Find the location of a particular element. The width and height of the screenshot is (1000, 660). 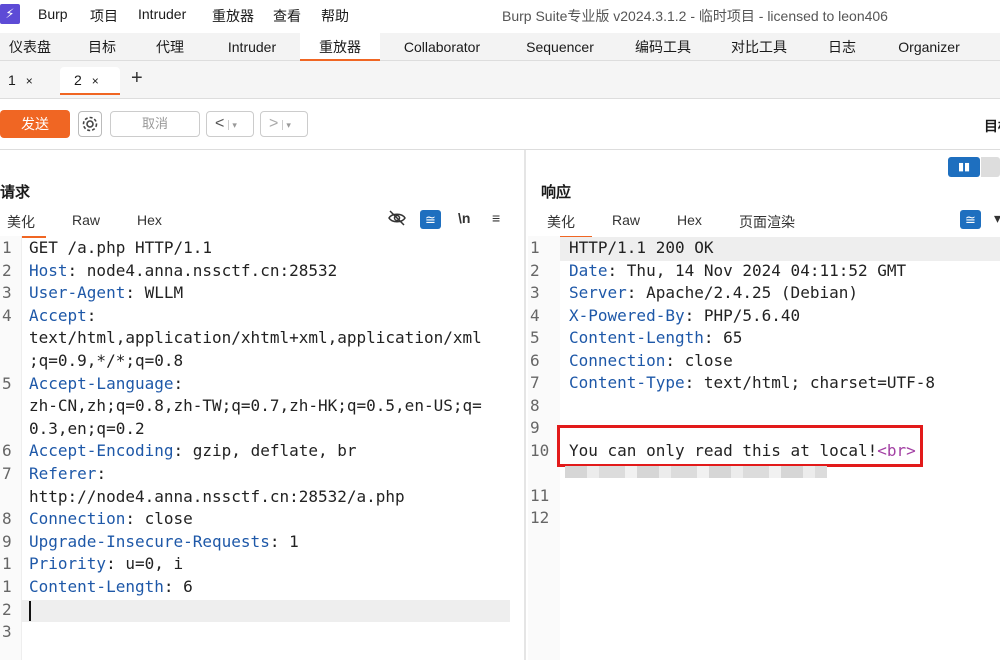

repeater-tab-label: 1 is located at coordinates (12, 80).